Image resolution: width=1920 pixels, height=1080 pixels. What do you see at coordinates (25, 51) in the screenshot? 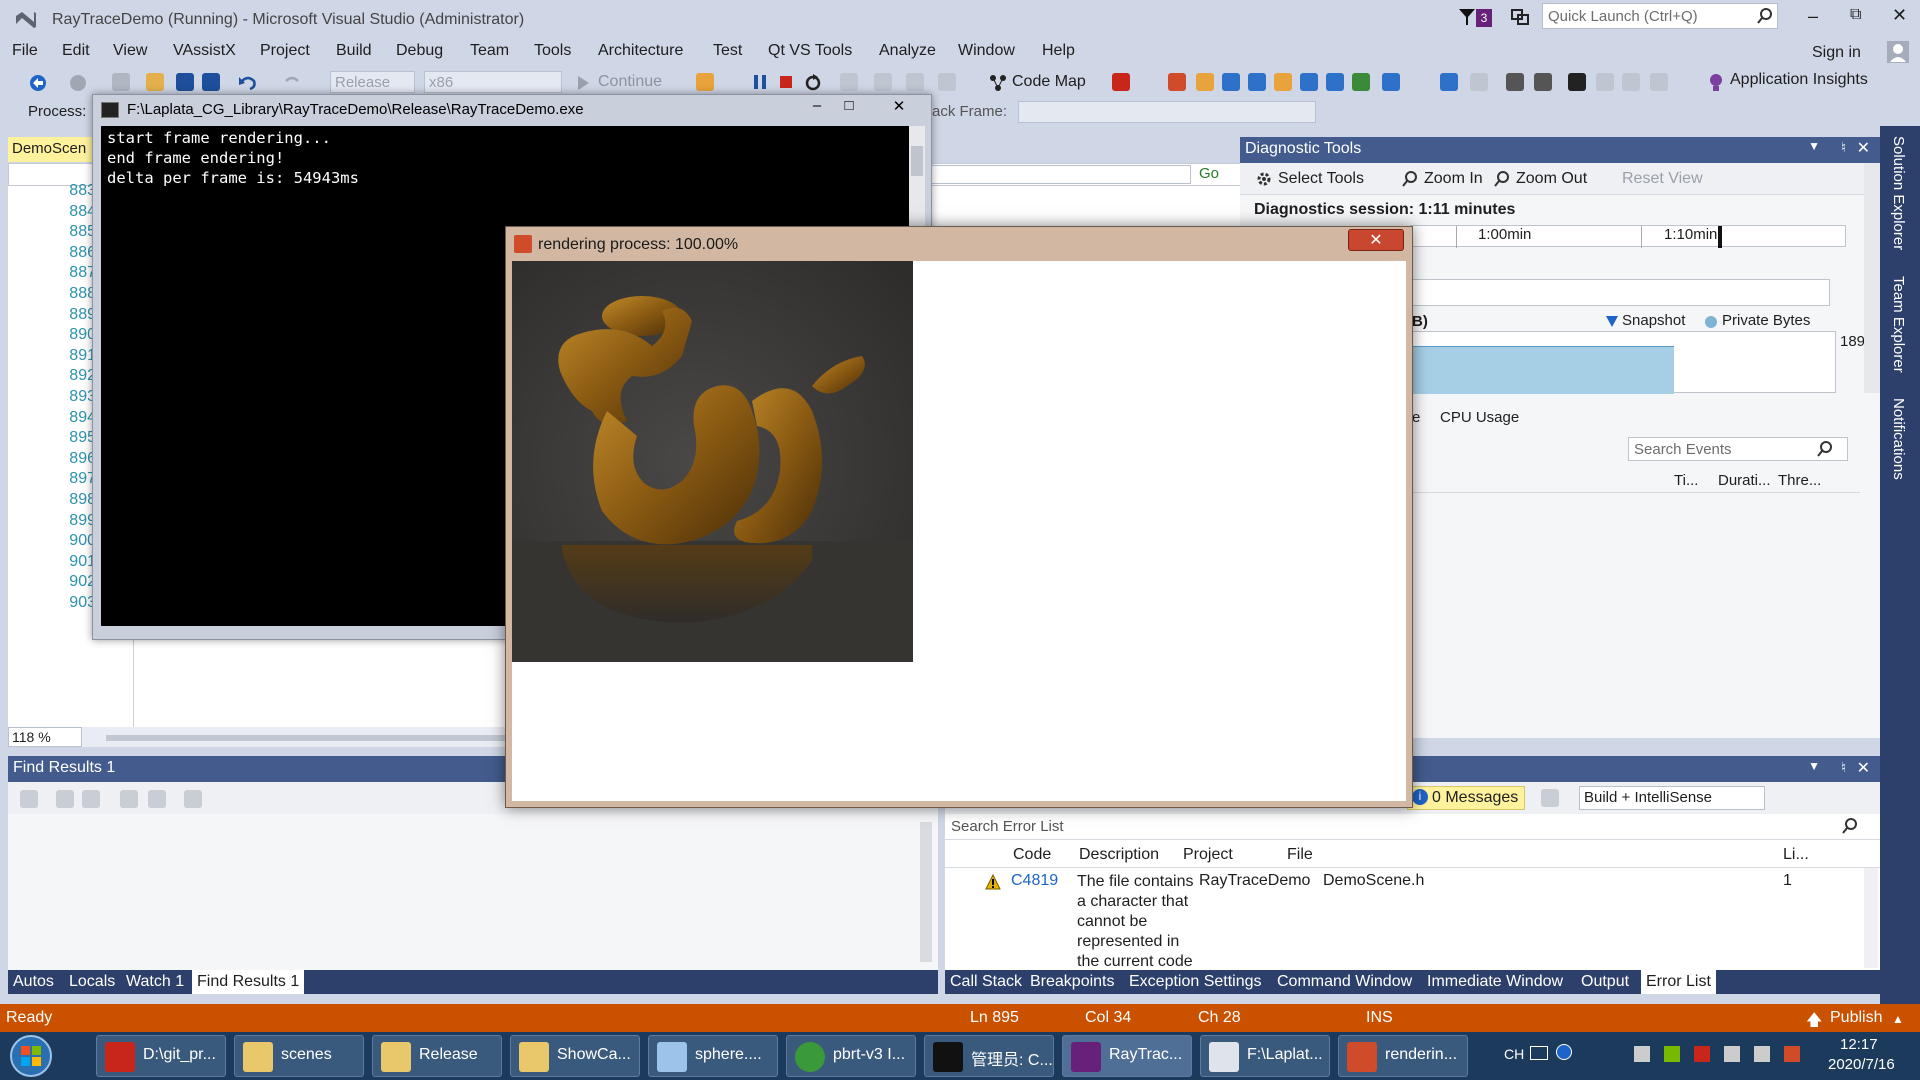
I see `menu-file: File` at bounding box center [25, 51].